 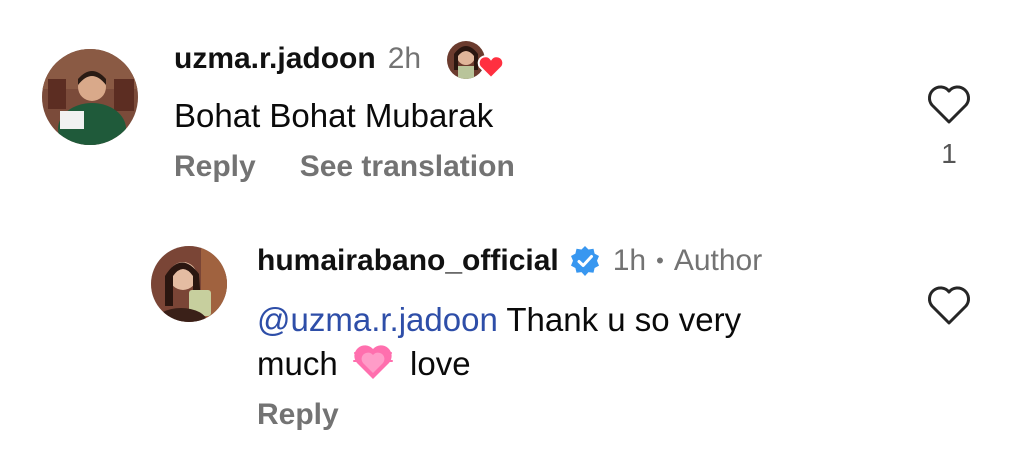 I want to click on reply-meta: humairabano_official 1h • Author, so click(x=509, y=261).